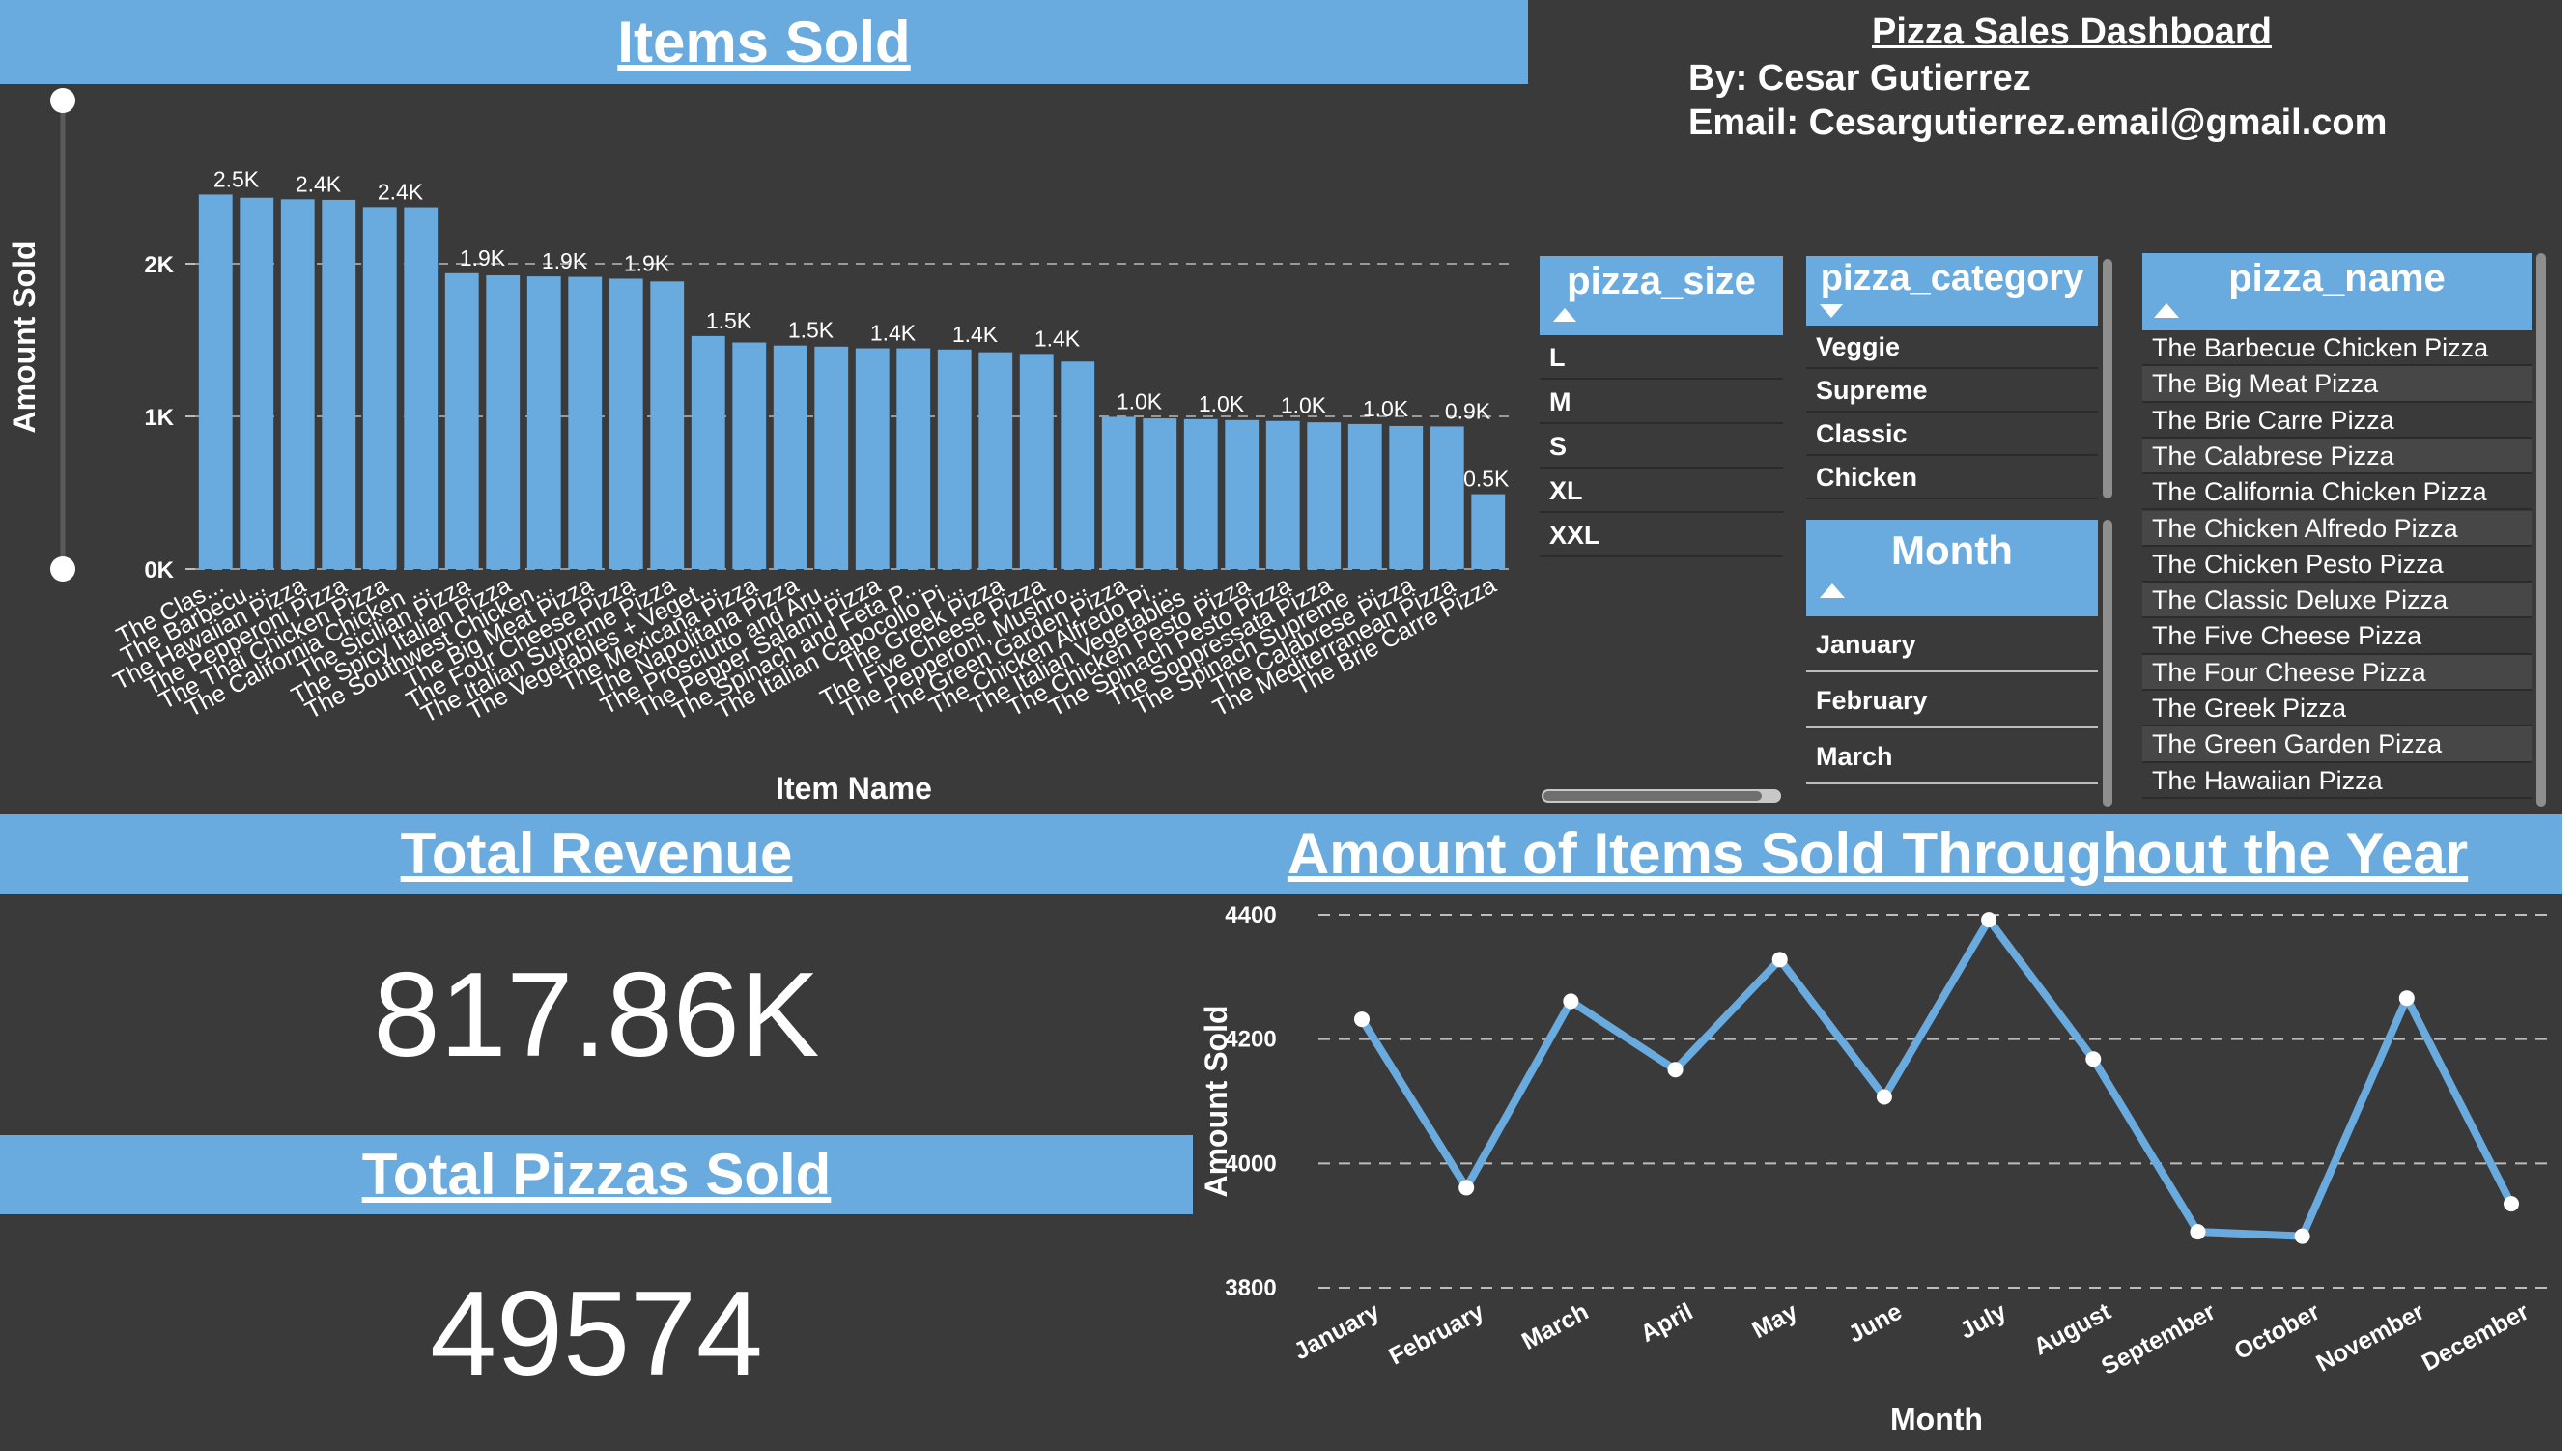 This screenshot has height=1451, width=2576. Describe the element at coordinates (1952, 391) in the screenshot. I see `pizza-category-option: Supreme` at that location.